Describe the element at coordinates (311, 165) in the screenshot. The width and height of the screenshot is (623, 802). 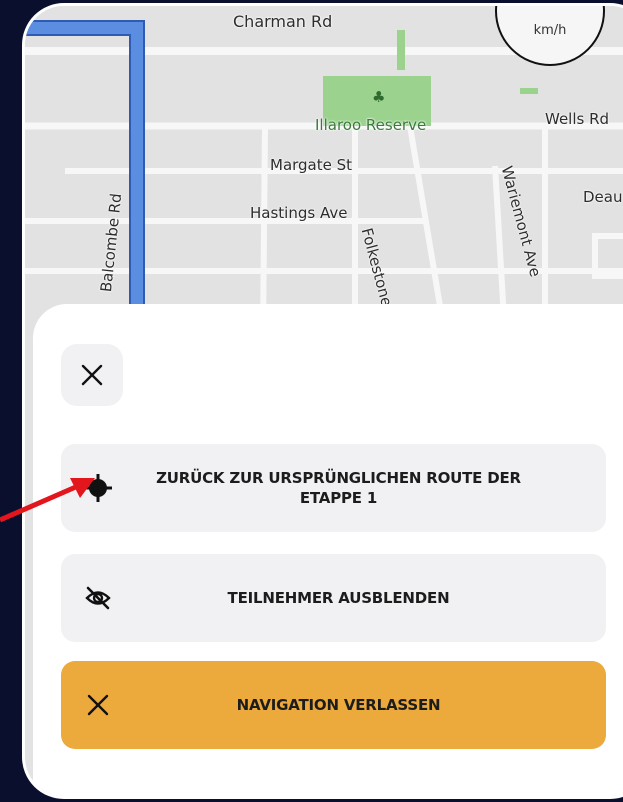
I see `street-label: Margate St` at that location.